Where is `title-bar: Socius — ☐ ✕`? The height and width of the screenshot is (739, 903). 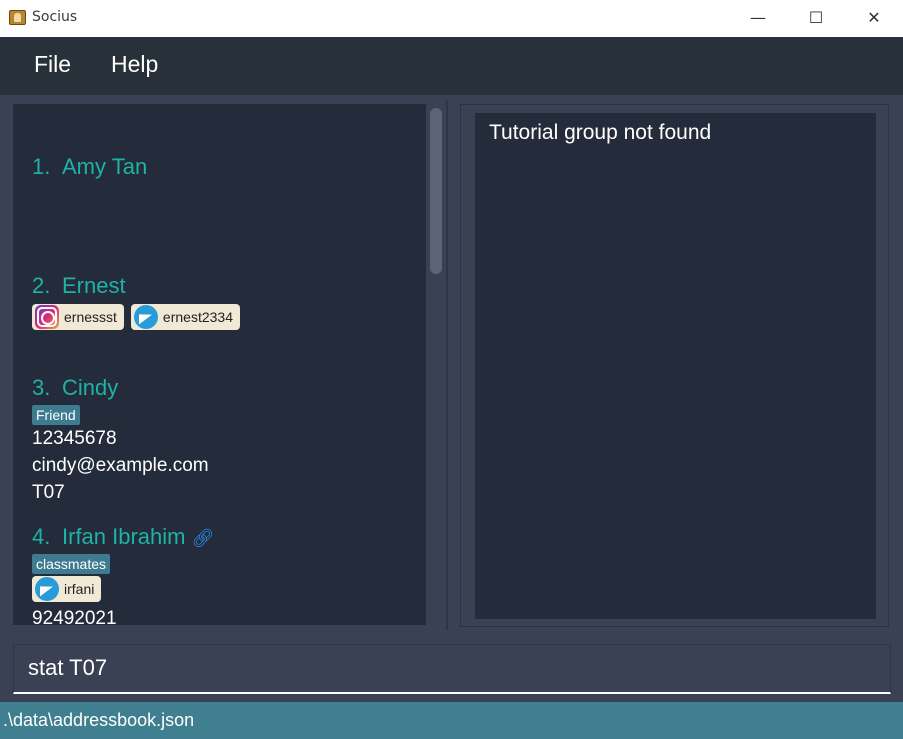 title-bar: Socius — ☐ ✕ is located at coordinates (451, 18).